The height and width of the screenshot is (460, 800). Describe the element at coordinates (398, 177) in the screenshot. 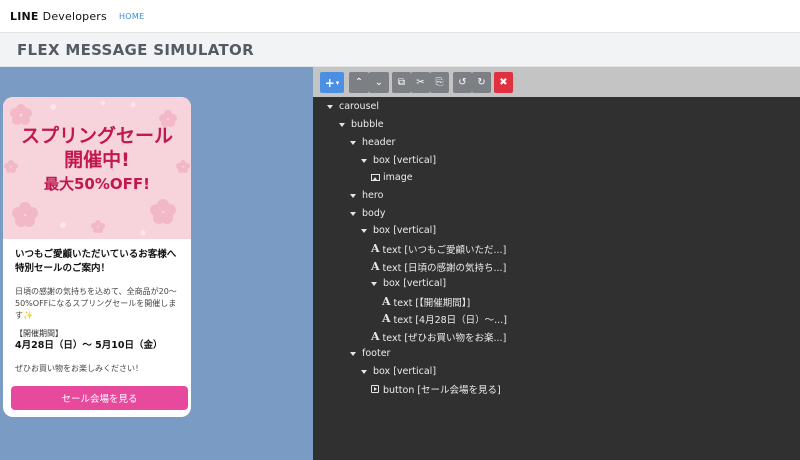

I see `node-label: image` at that location.